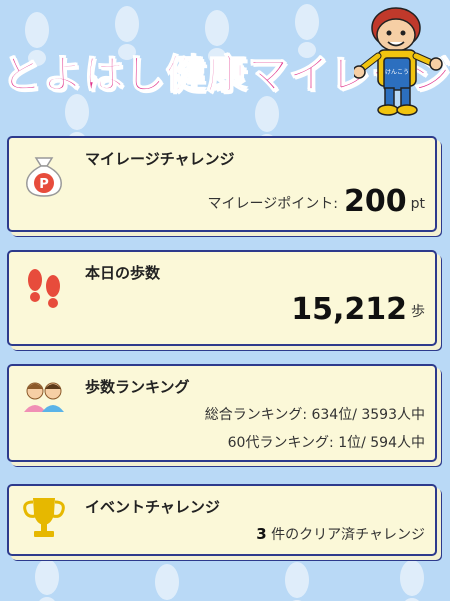 The width and height of the screenshot is (450, 601). I want to click on mileage-challenge-title: マイレージチャレンジ, so click(160, 159).